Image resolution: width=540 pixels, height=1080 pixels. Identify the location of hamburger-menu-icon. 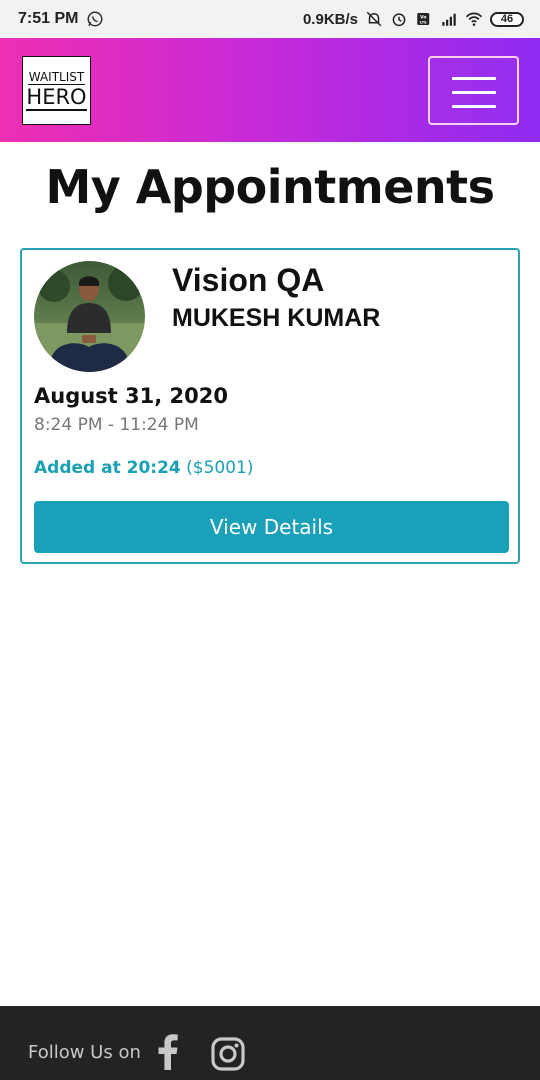
(473, 90).